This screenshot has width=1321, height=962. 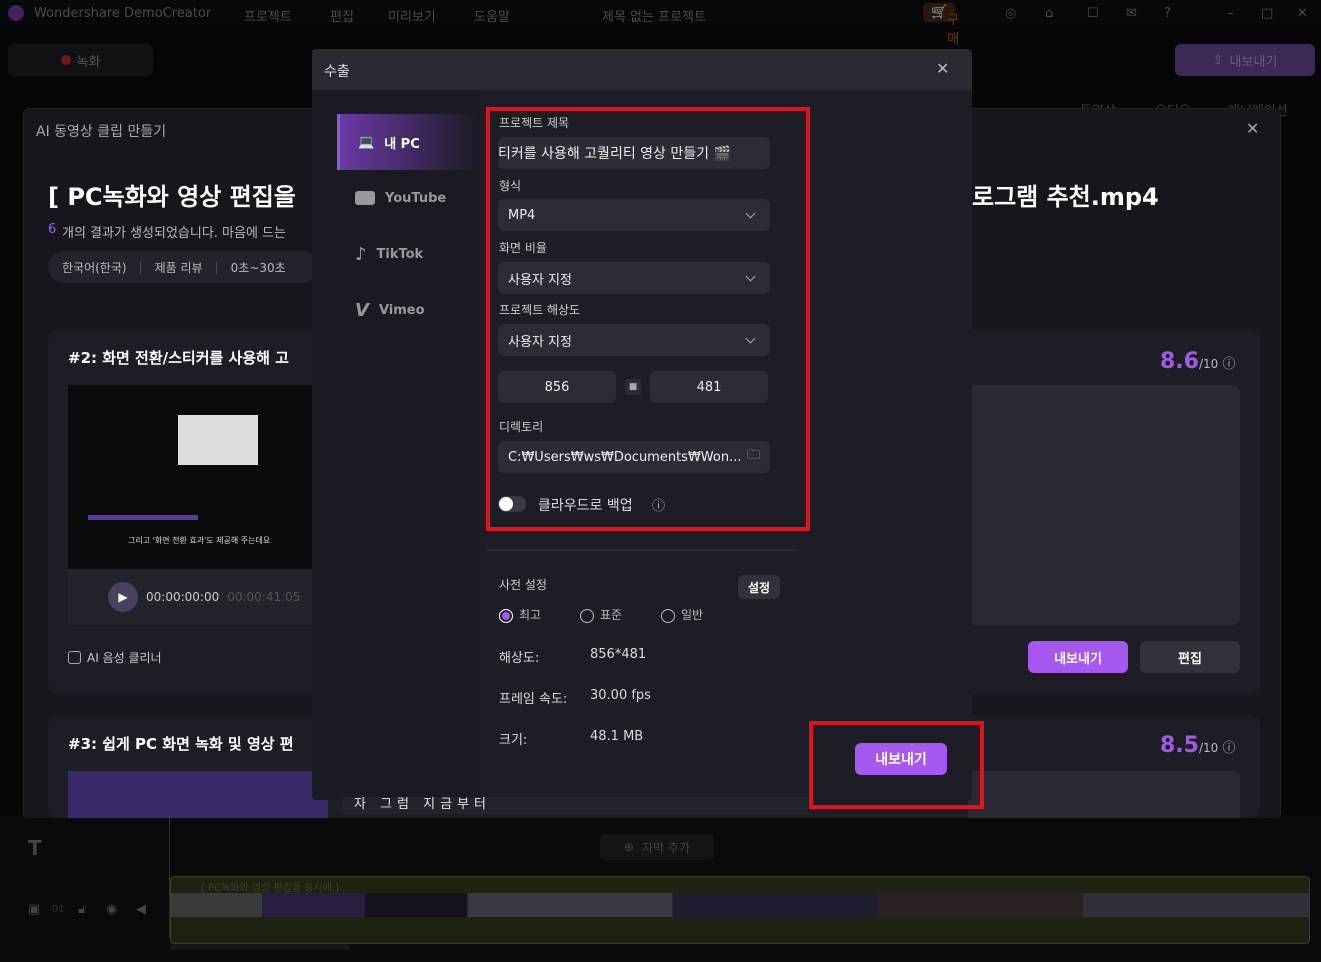 What do you see at coordinates (1065, 197) in the screenshot?
I see `ai-heading-right: 로그램 추천.mp4` at bounding box center [1065, 197].